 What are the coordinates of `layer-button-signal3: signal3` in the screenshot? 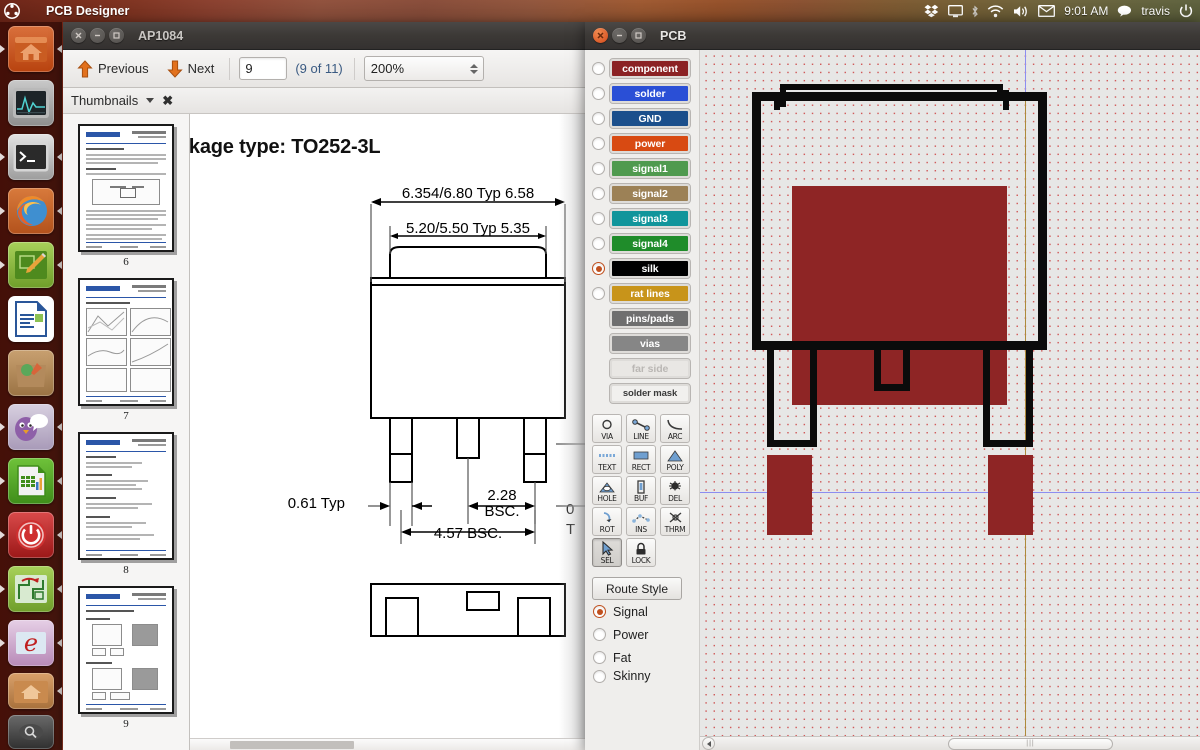 It's located at (650, 218).